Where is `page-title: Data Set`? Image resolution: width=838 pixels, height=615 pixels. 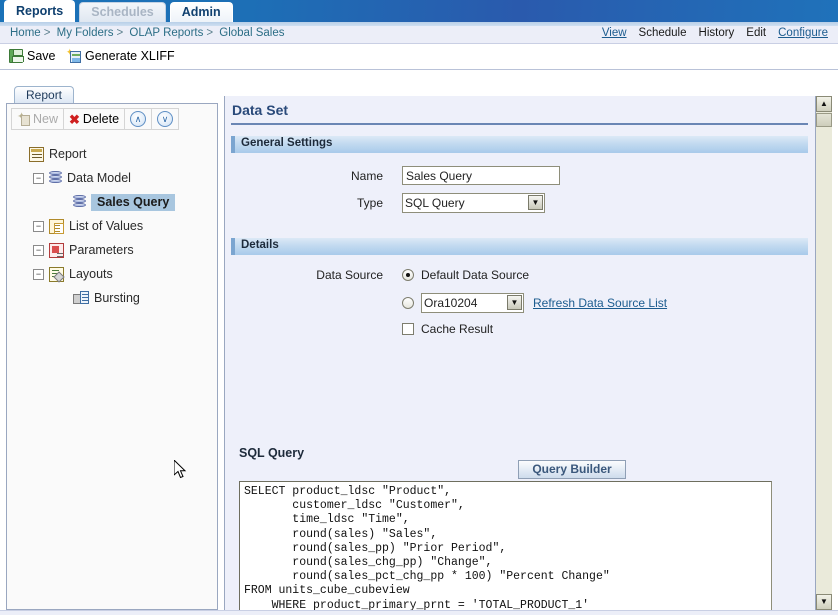
page-title: Data Set is located at coordinates (260, 110).